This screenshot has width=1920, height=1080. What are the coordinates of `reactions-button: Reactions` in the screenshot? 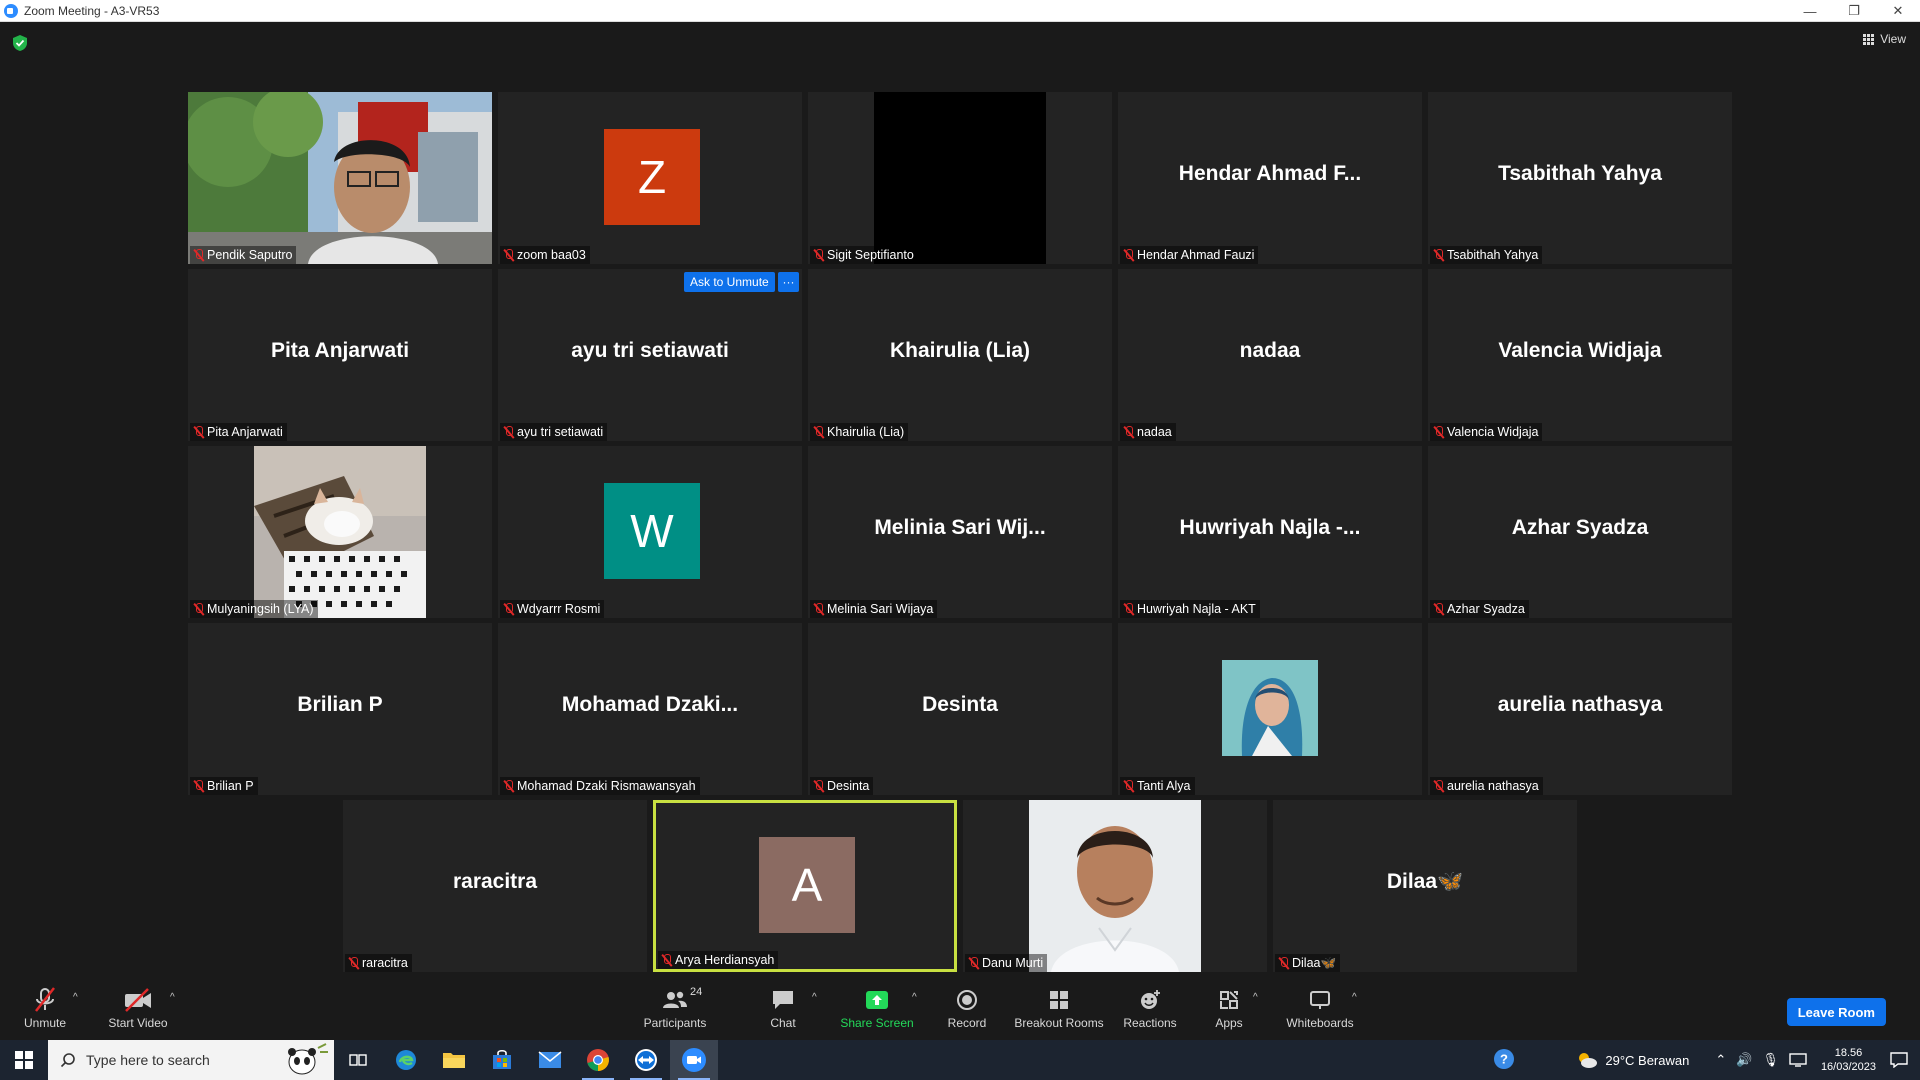 It's located at (1150, 1008).